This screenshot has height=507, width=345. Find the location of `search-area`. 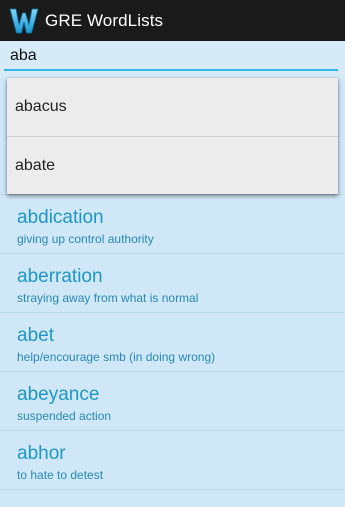

search-area is located at coordinates (172, 59).